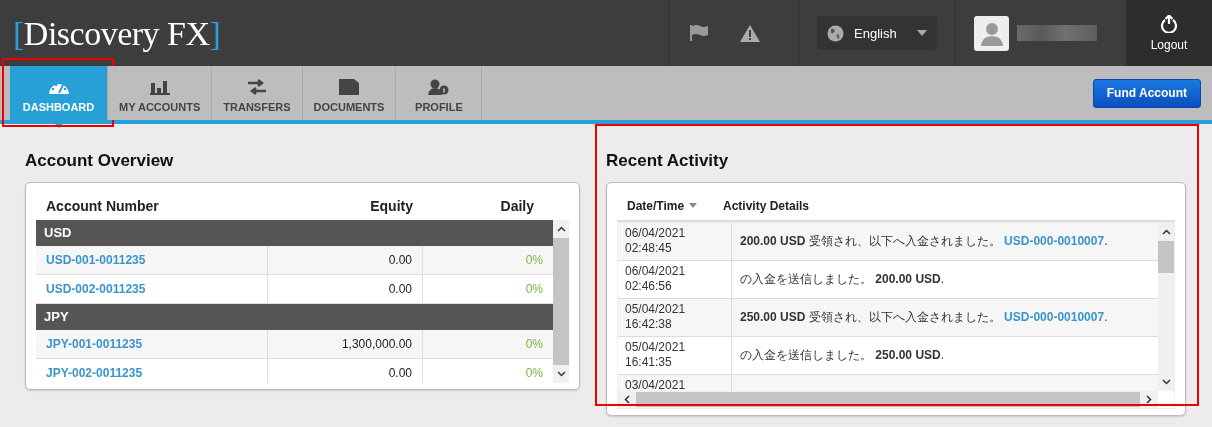 This screenshot has width=1212, height=427. I want to click on power-icon, so click(1169, 23).